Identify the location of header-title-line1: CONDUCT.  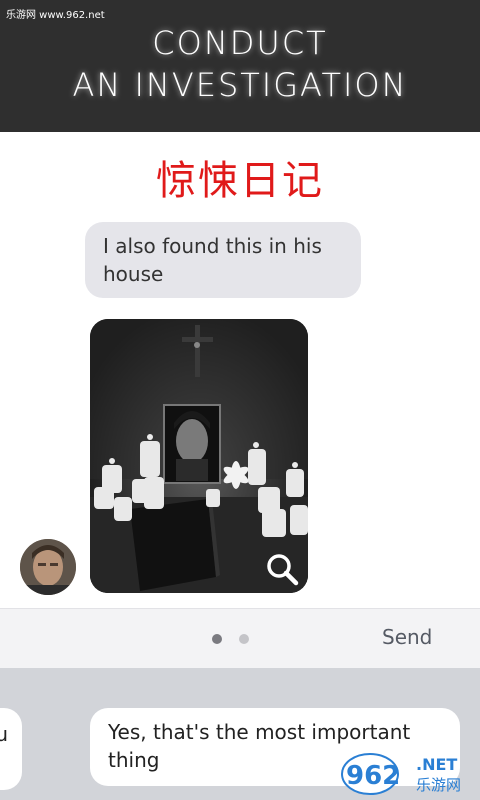
(240, 43).